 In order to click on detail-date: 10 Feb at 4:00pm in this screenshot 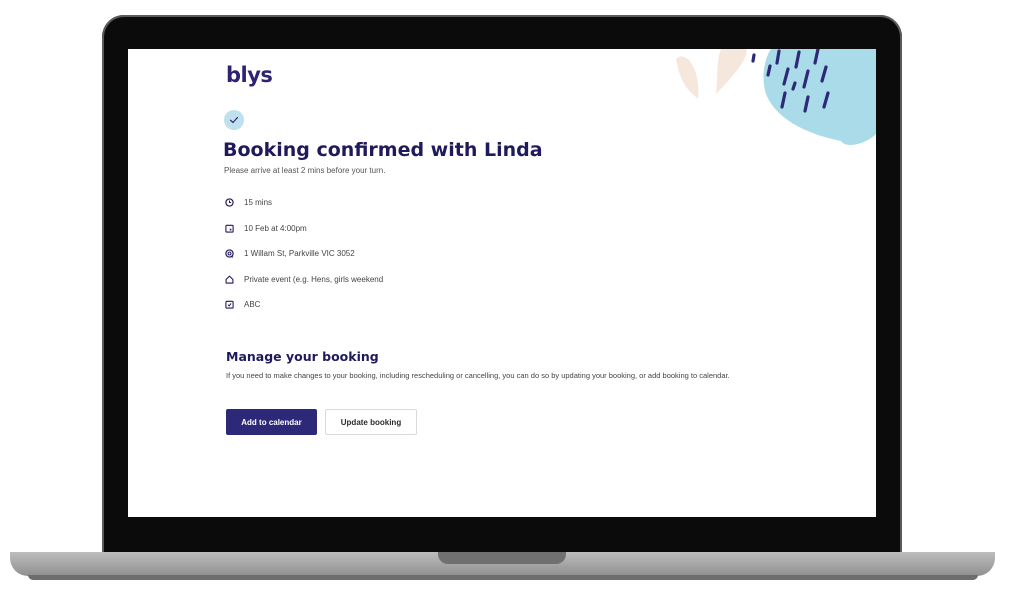, I will do `click(304, 228)`.